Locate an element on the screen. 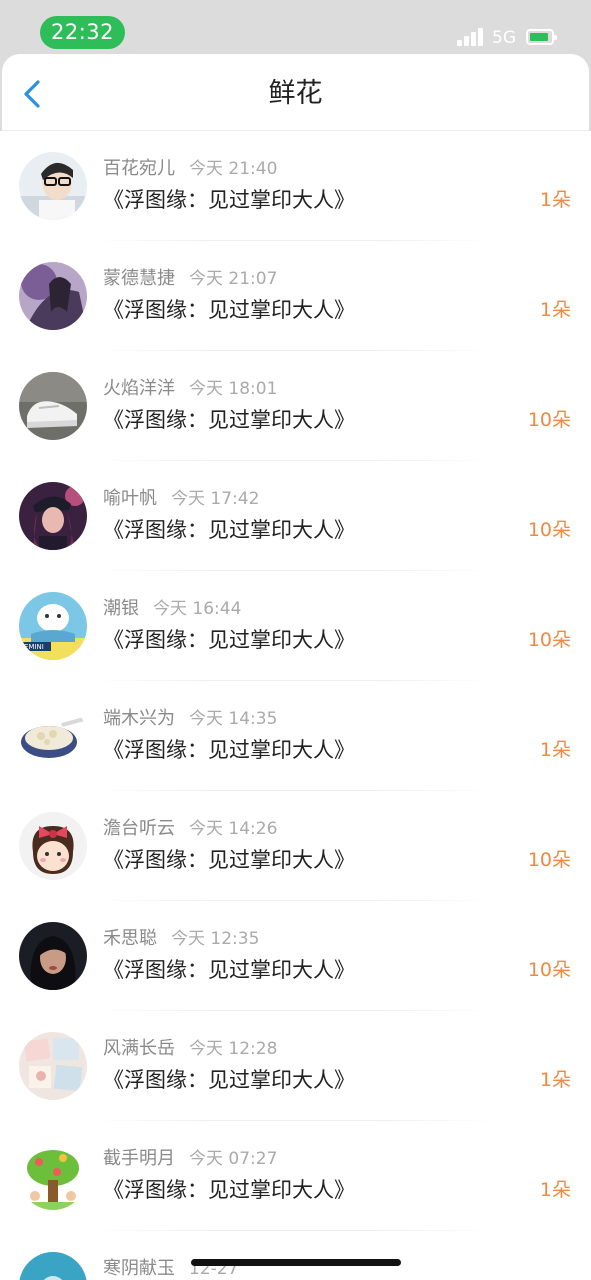  signal-icon is located at coordinates (471, 37).